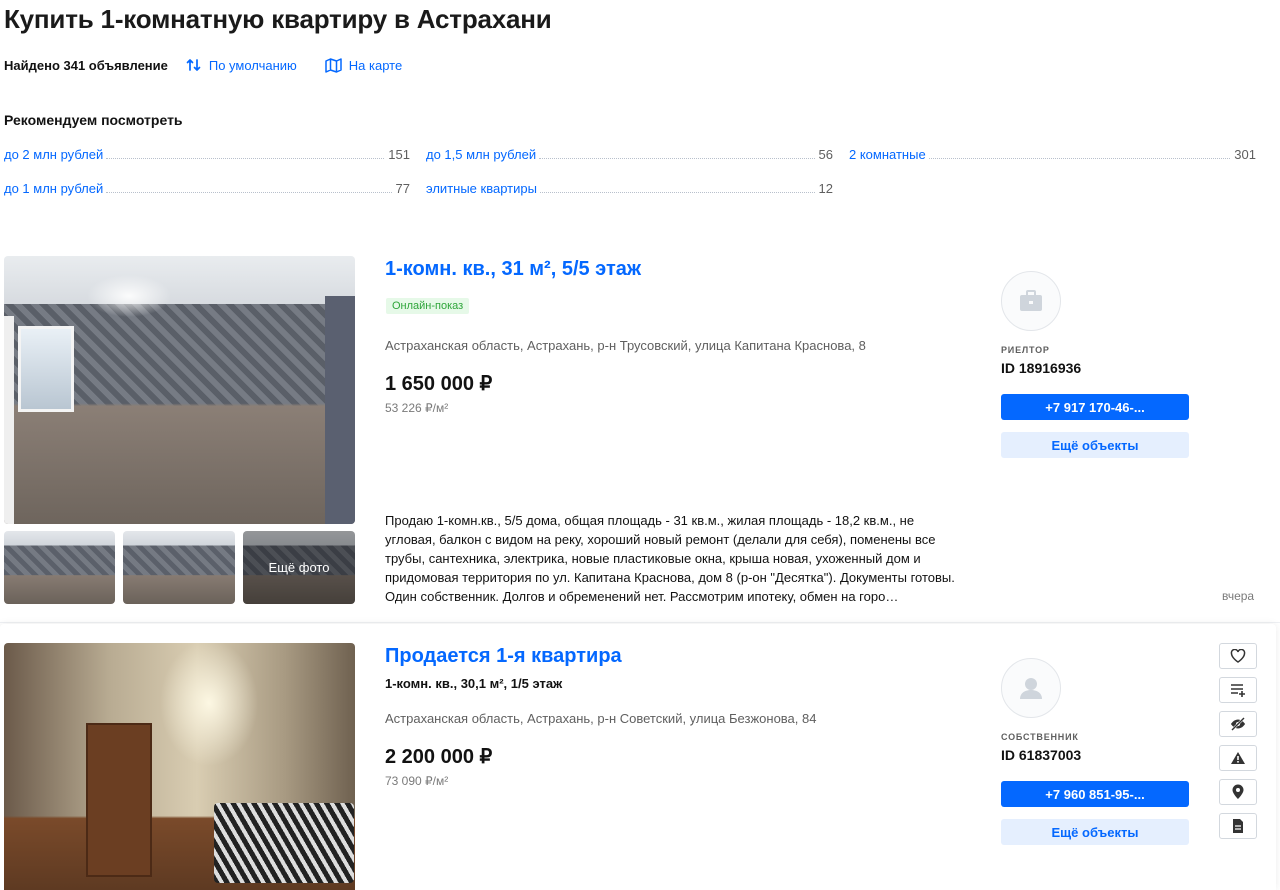  Describe the element at coordinates (428, 306) in the screenshot. I see `online-viewing-badge: Онлайн-показ` at that location.